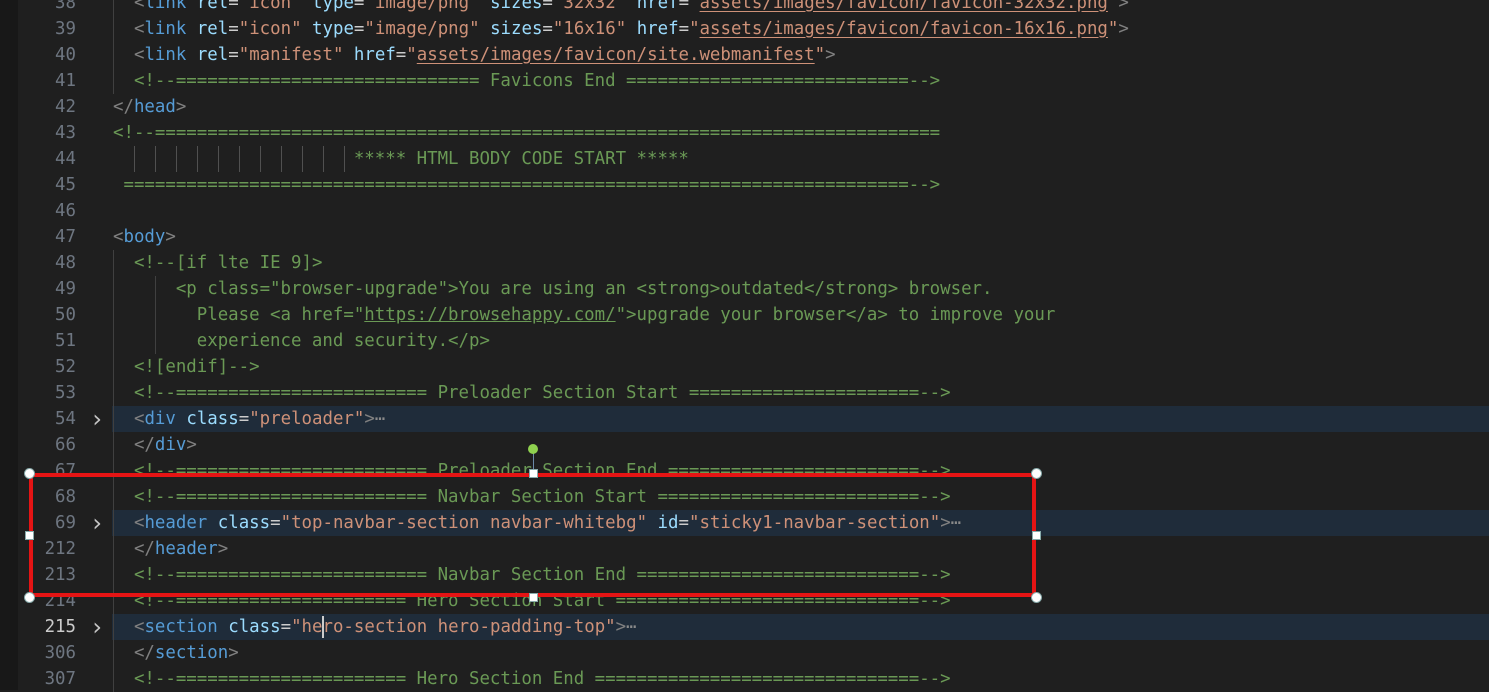  I want to click on resize-handle-top, so click(533, 473).